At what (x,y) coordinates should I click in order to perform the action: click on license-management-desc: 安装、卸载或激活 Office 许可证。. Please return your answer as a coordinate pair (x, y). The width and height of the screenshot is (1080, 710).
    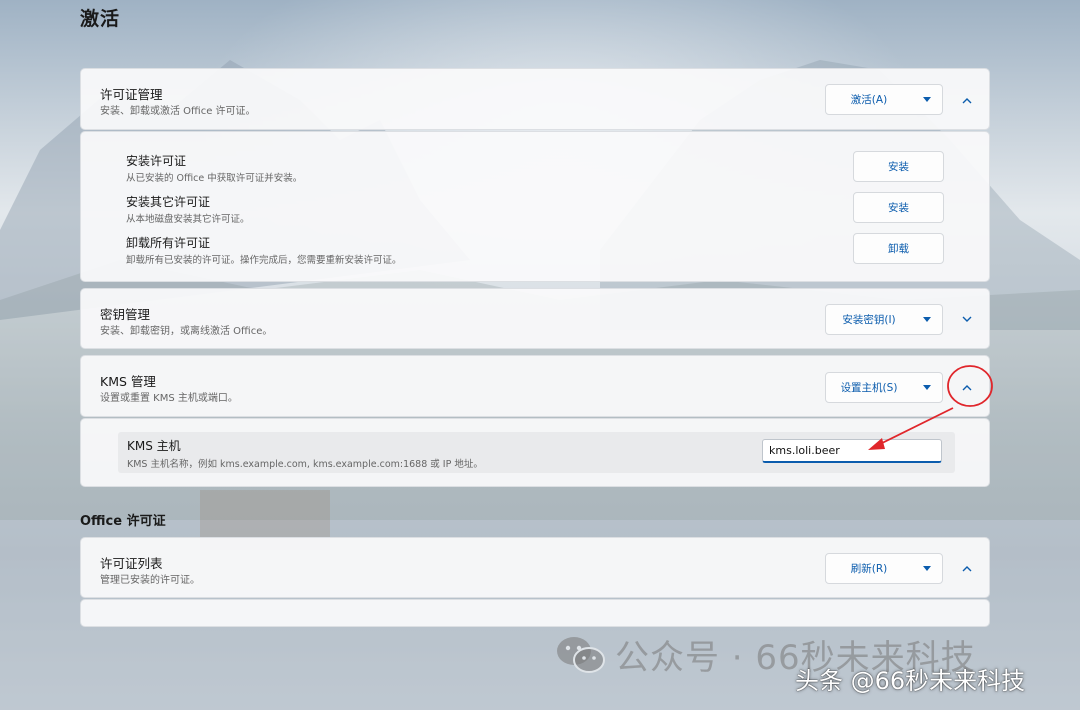
    Looking at the image, I should click on (178, 111).